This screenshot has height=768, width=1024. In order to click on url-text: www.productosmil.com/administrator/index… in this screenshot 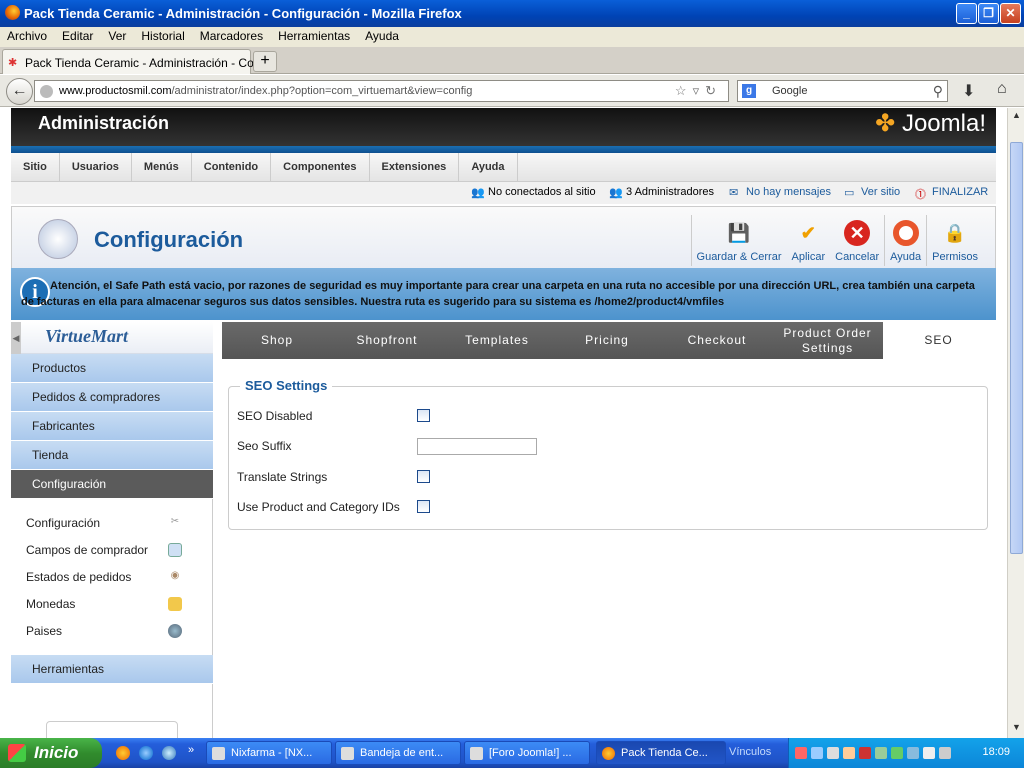, I will do `click(266, 91)`.